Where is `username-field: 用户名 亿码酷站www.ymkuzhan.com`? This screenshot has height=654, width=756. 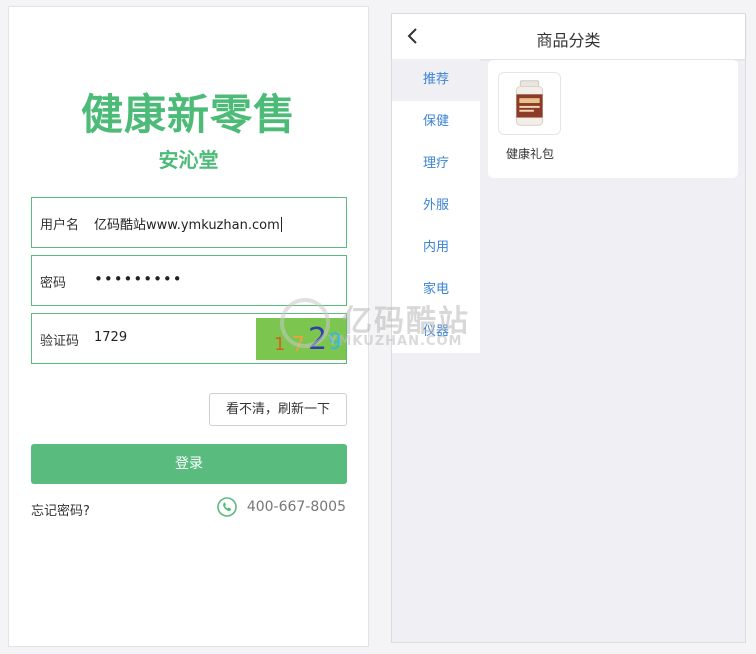
username-field: 用户名 亿码酷站www.ymkuzhan.com is located at coordinates (189, 222).